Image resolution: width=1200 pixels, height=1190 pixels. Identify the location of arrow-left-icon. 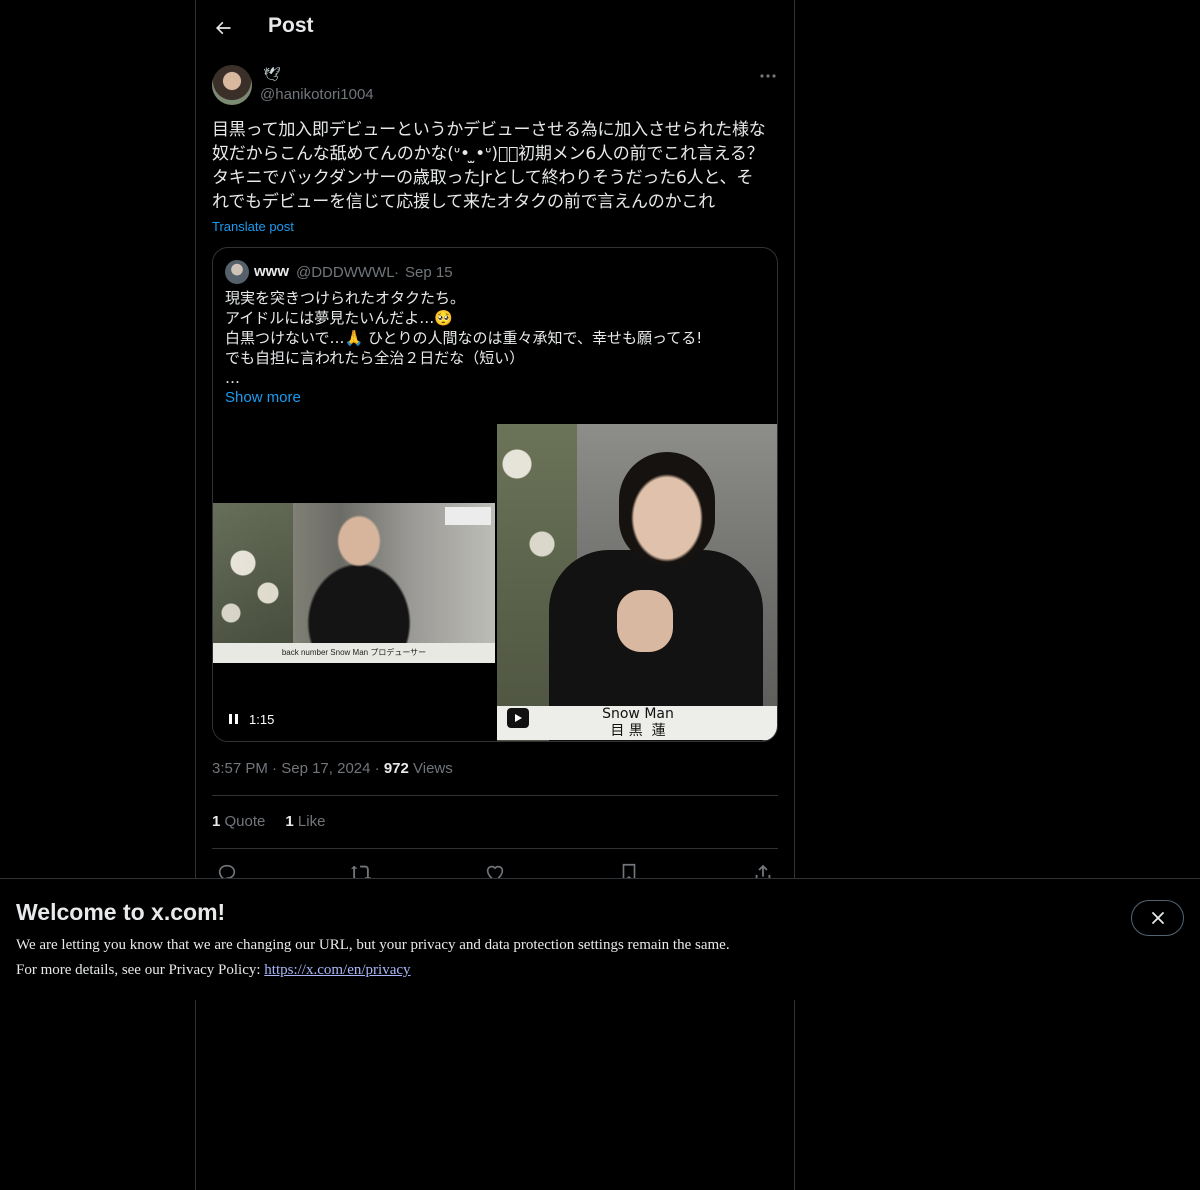
(223, 28).